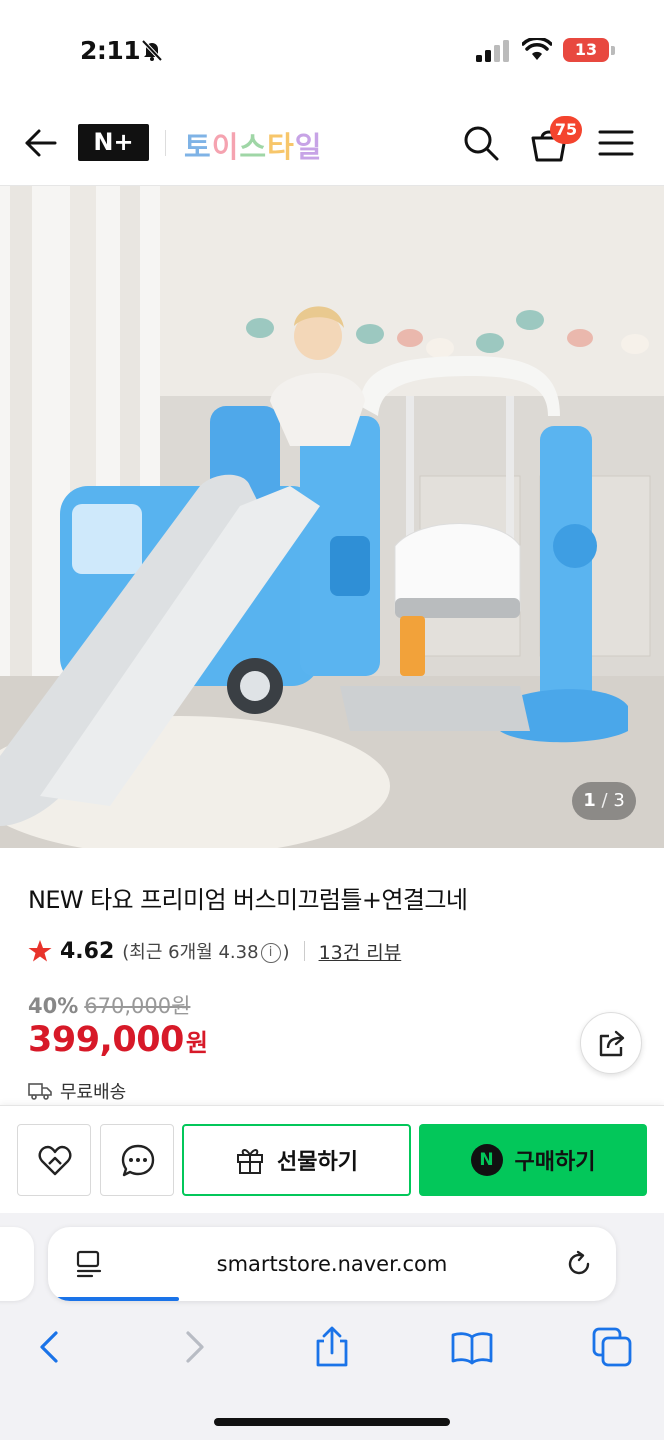 The image size is (664, 1440). What do you see at coordinates (566, 130) in the screenshot?
I see `cart-count-badge: 75` at bounding box center [566, 130].